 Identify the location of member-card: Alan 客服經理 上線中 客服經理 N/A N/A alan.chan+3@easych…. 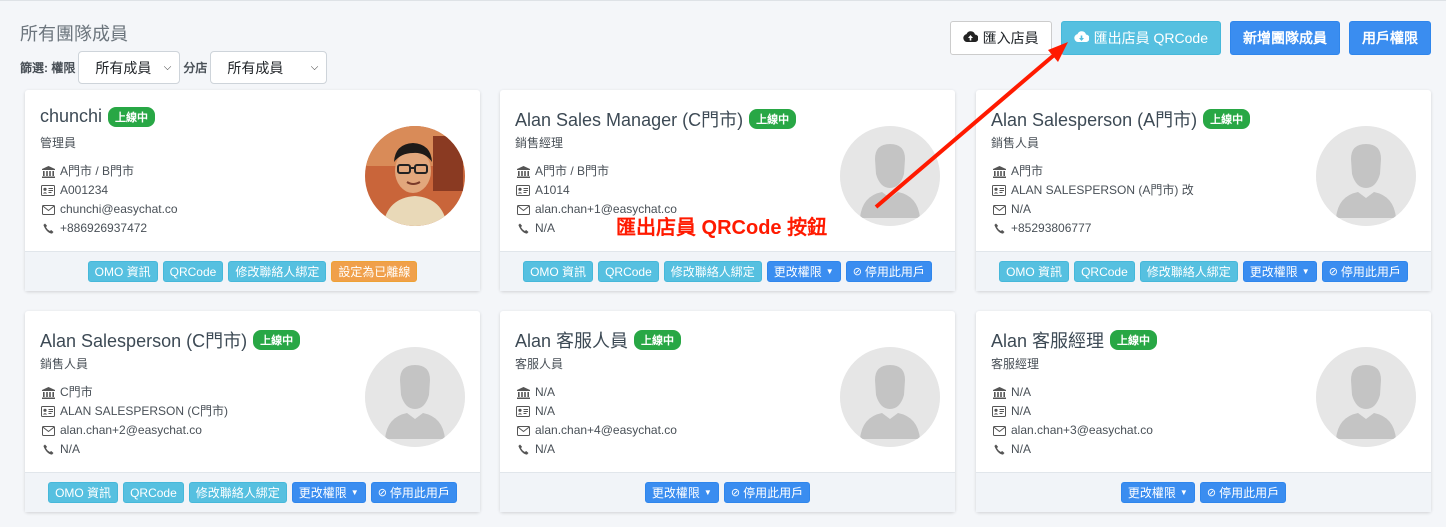
(1203, 411).